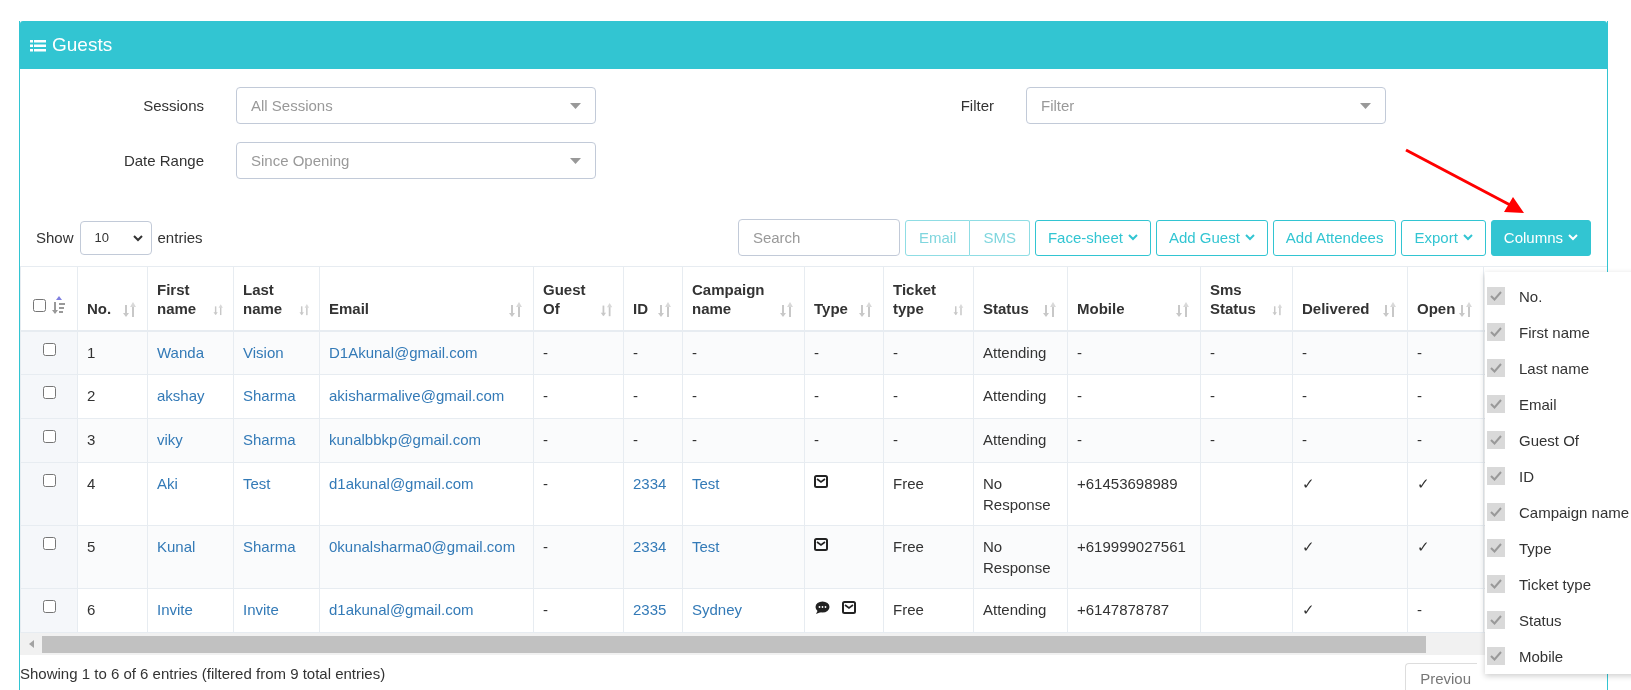 The height and width of the screenshot is (690, 1631). What do you see at coordinates (115, 237) in the screenshot?
I see `entries-select: 10` at bounding box center [115, 237].